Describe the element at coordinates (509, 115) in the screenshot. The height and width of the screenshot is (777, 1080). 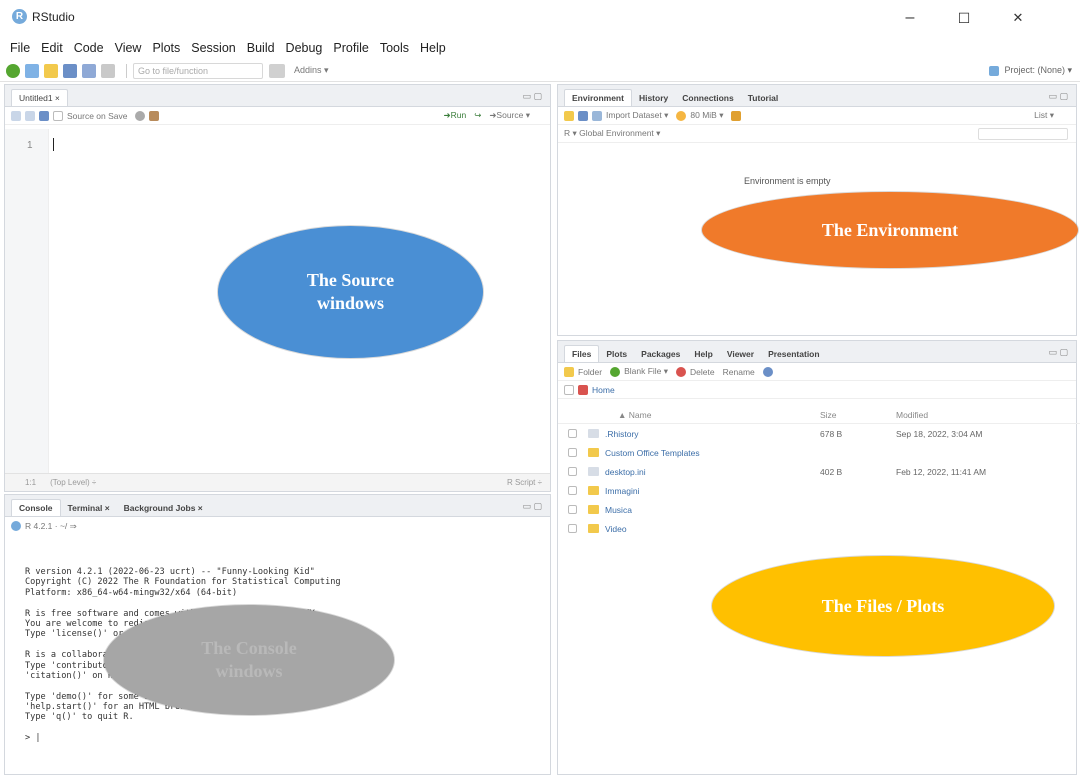
I see `source-button: ➜Source ▾` at that location.